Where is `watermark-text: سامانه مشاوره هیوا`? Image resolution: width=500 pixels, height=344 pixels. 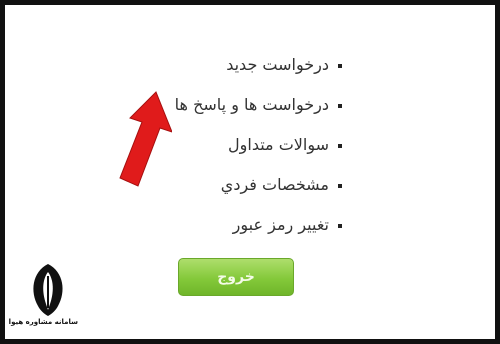 watermark-text: سامانه مشاوره هیوا is located at coordinates (43, 322).